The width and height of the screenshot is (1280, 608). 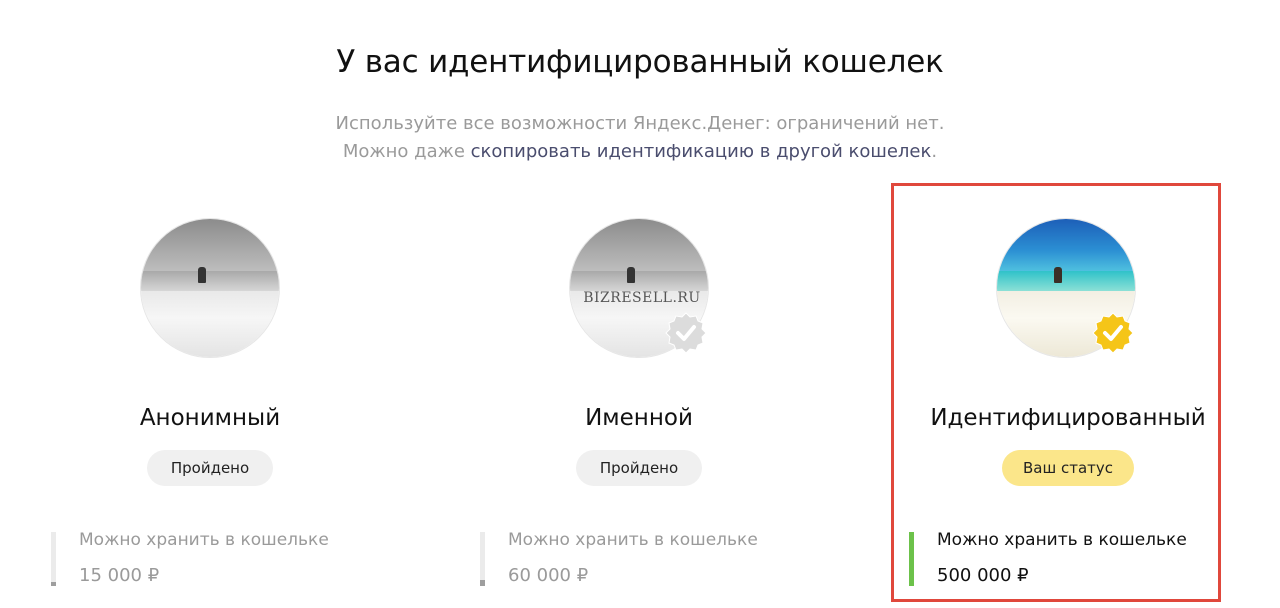 I want to click on beach-image, so click(x=210, y=288).